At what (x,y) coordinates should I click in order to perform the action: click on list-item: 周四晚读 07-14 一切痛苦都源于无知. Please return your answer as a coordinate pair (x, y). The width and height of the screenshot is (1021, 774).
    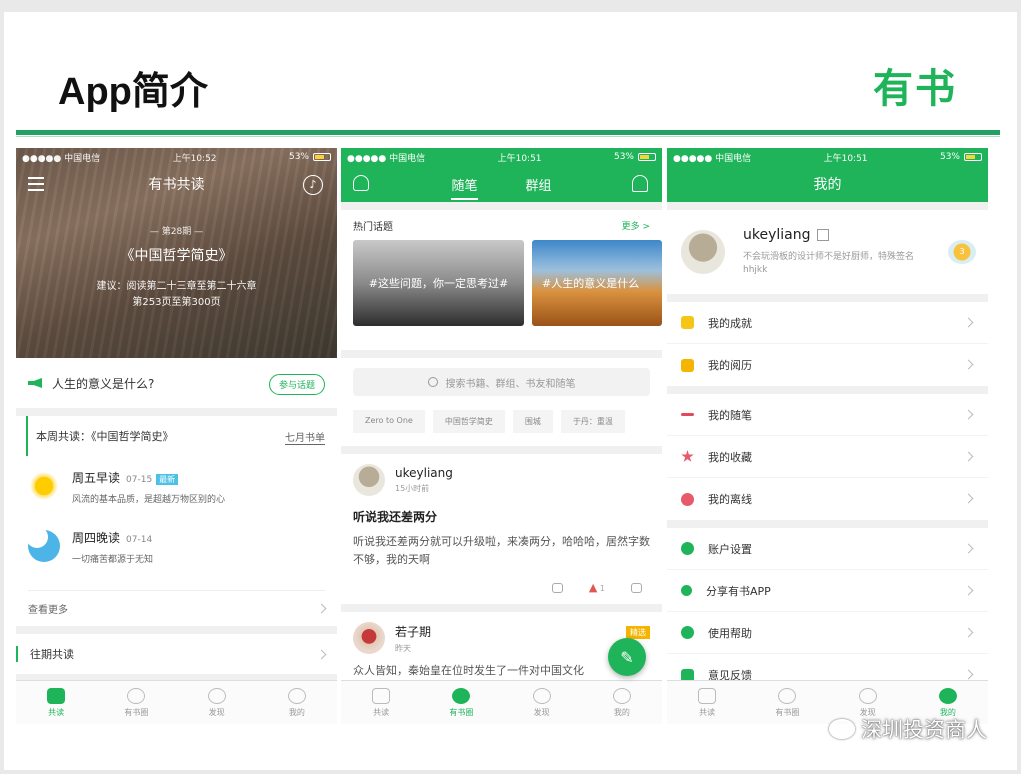
    Looking at the image, I should click on (175, 546).